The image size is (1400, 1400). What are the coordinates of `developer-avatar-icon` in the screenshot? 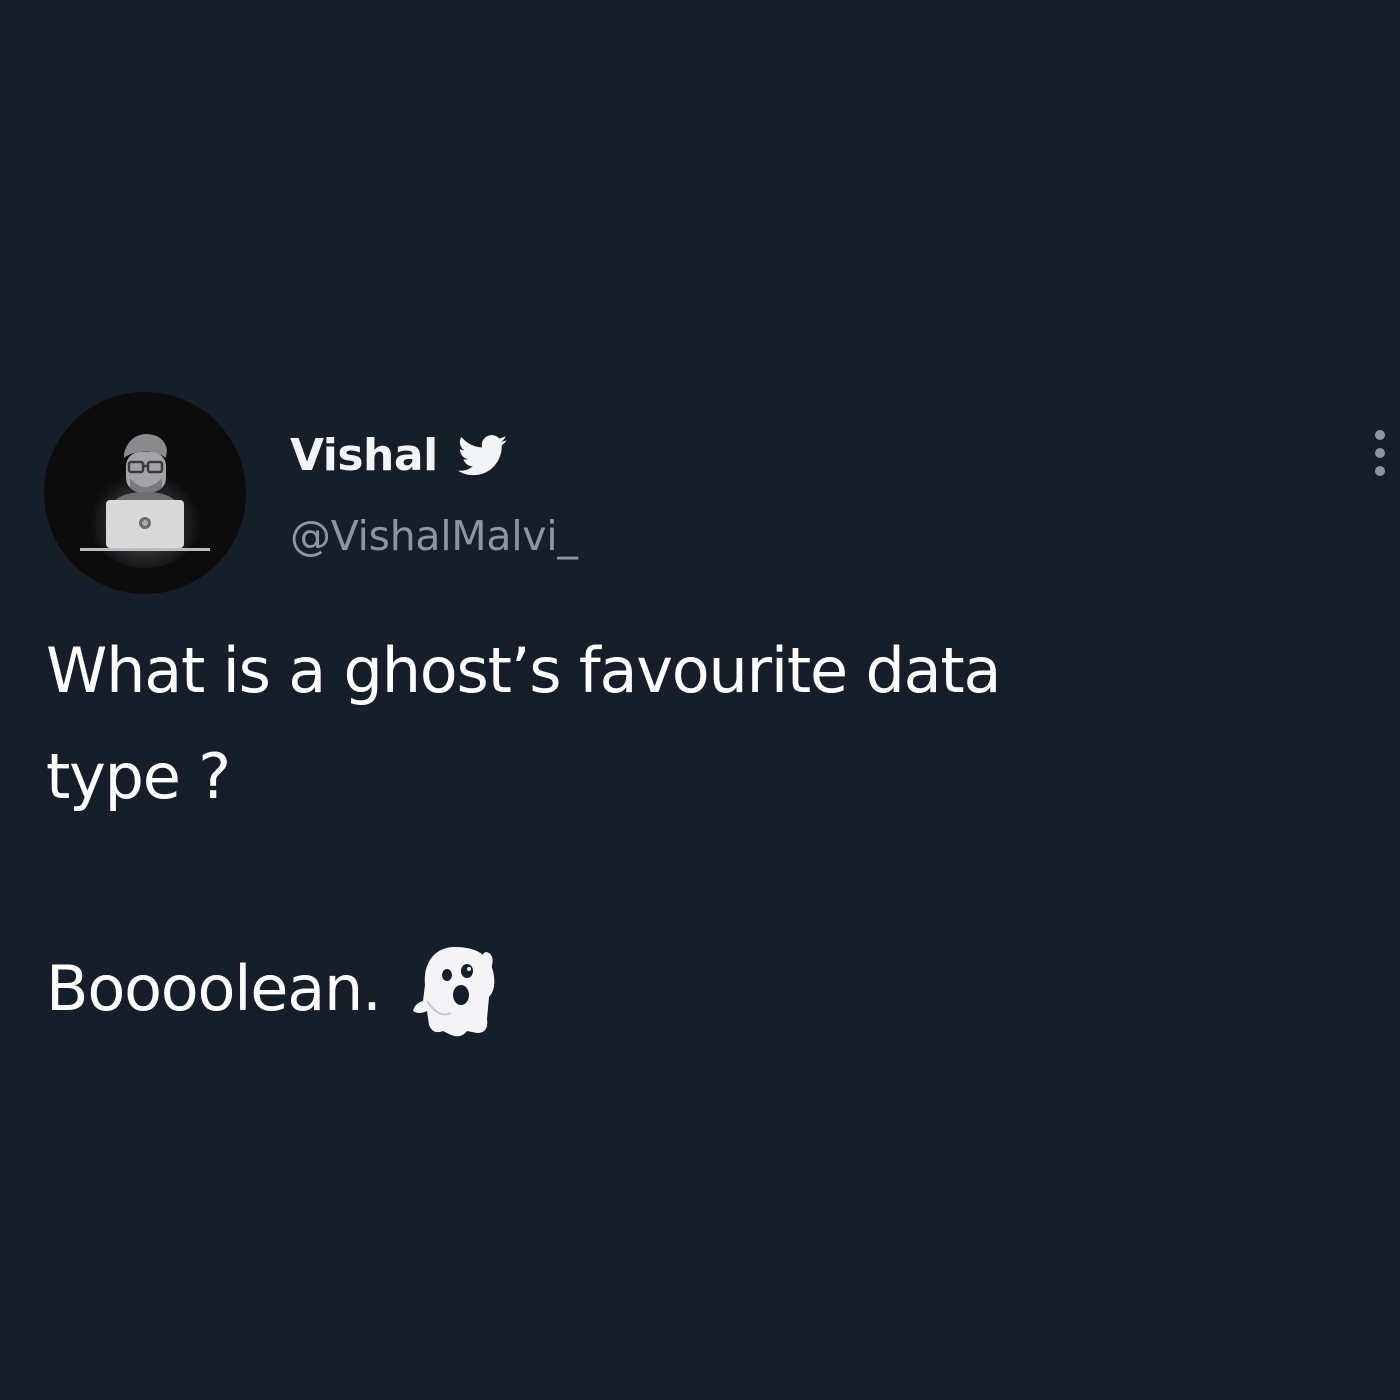 It's located at (145, 493).